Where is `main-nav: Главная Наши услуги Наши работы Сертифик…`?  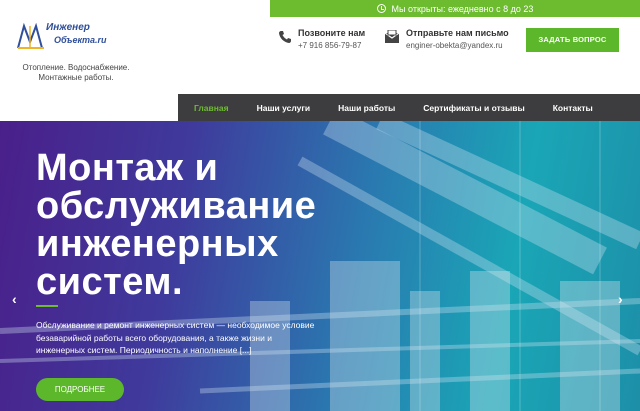
main-nav: Главная Наши услуги Наши работы Сертифик… is located at coordinates (409, 107).